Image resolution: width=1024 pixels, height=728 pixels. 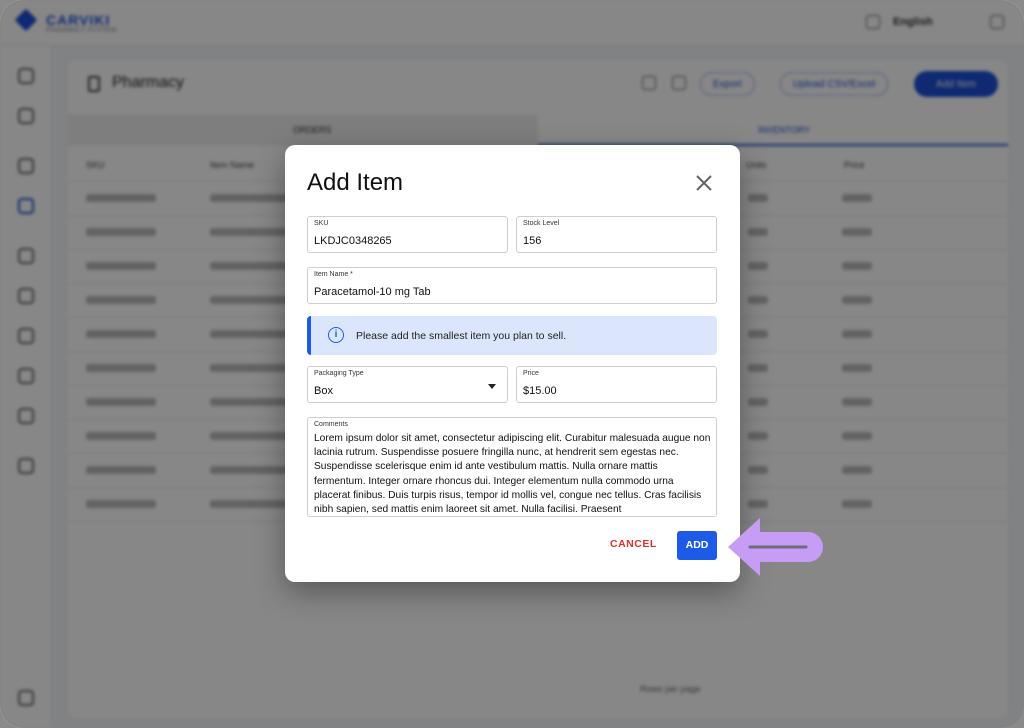 I want to click on sku-label: SKU, so click(x=321, y=223).